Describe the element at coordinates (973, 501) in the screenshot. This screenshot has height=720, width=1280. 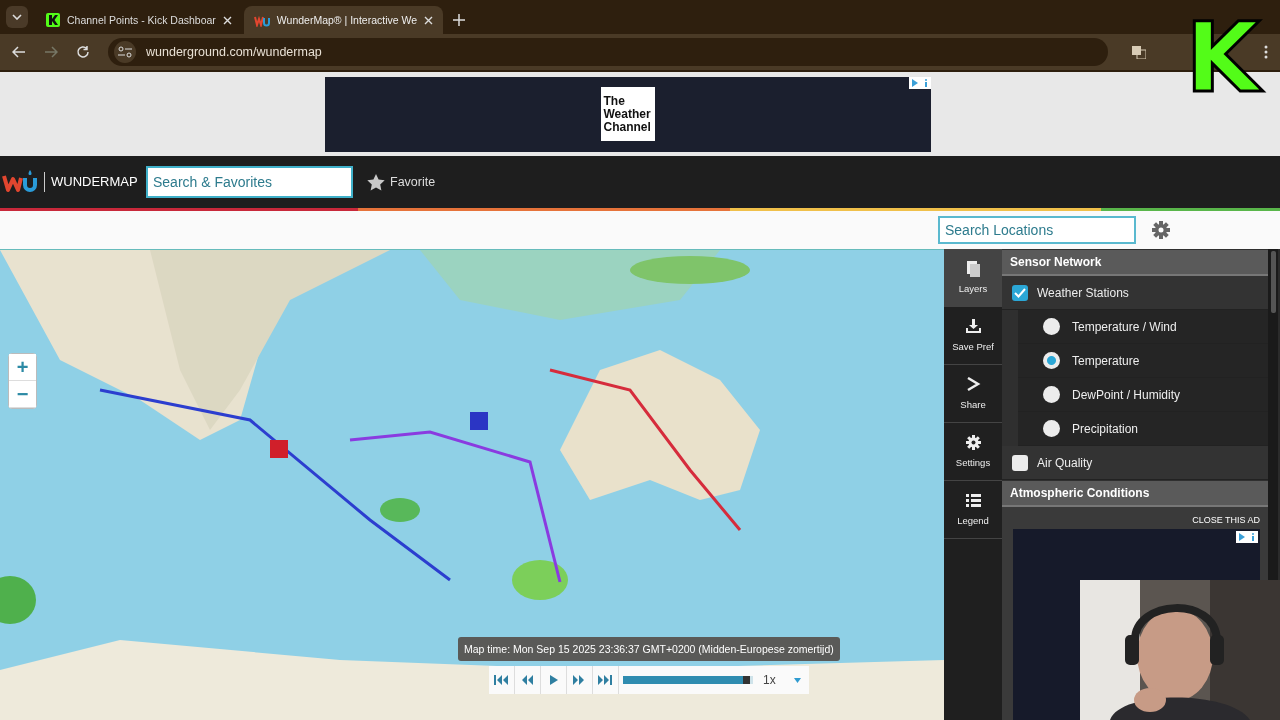
I see `list-icon` at that location.